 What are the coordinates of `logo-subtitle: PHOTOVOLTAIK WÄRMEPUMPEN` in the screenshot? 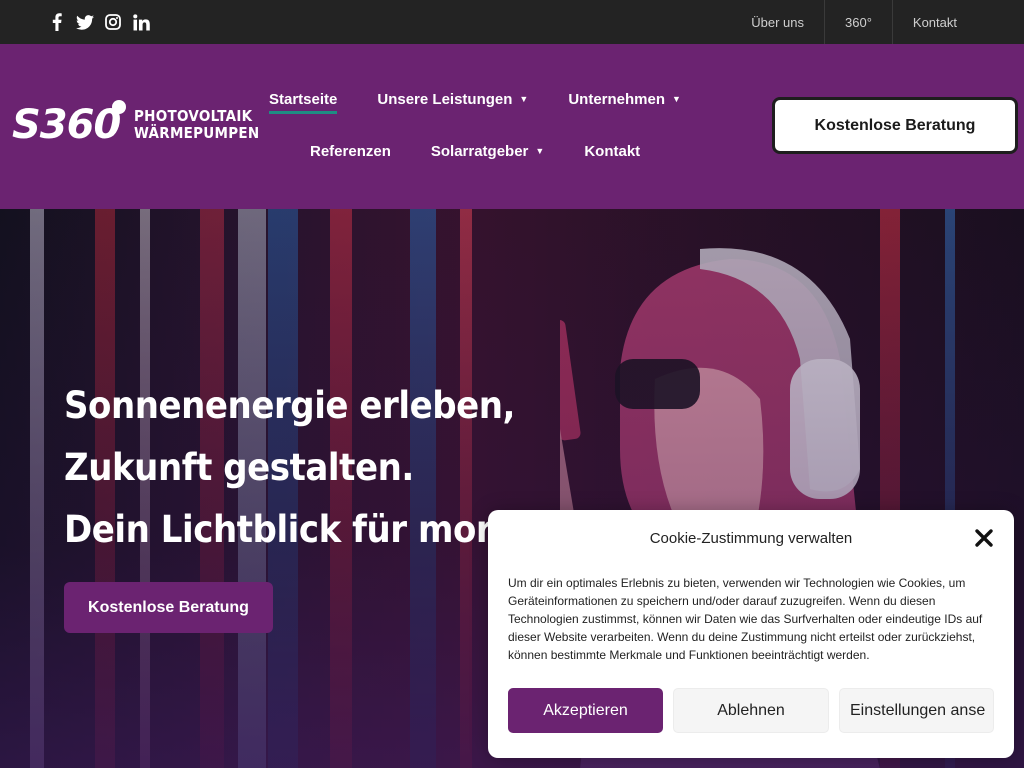 It's located at (196, 125).